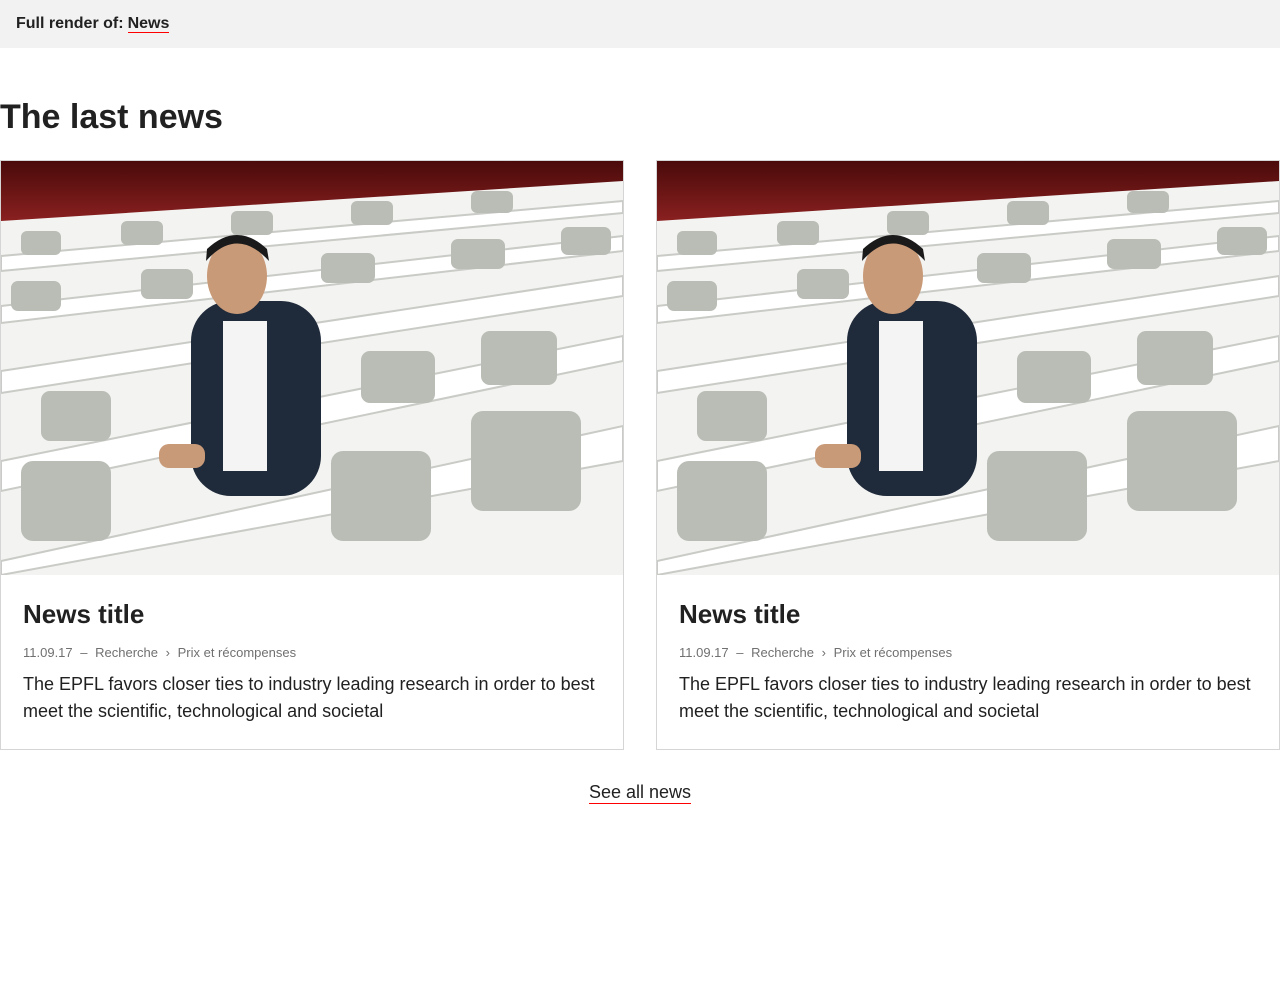 Image resolution: width=1280 pixels, height=990 pixels. Describe the element at coordinates (640, 24) in the screenshot. I see `breadcrumb-bar: Full render of: News` at that location.